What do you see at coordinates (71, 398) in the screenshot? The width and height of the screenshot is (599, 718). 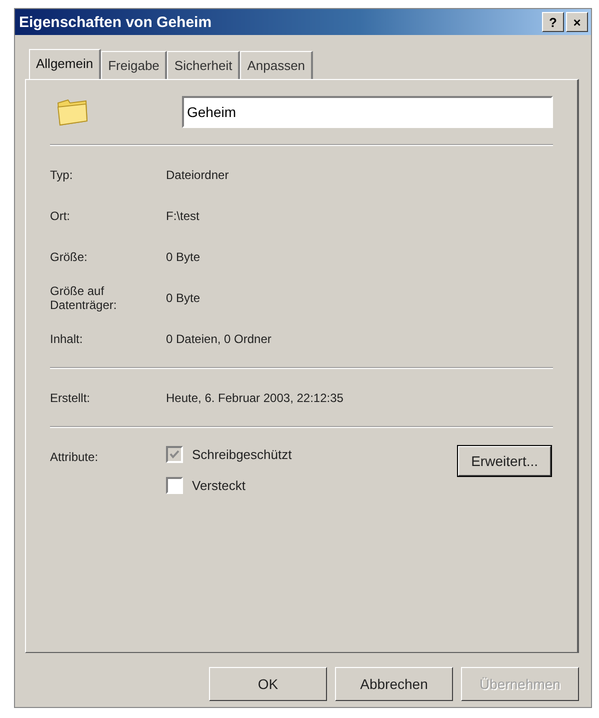 I see `property-label: Erstellt:` at bounding box center [71, 398].